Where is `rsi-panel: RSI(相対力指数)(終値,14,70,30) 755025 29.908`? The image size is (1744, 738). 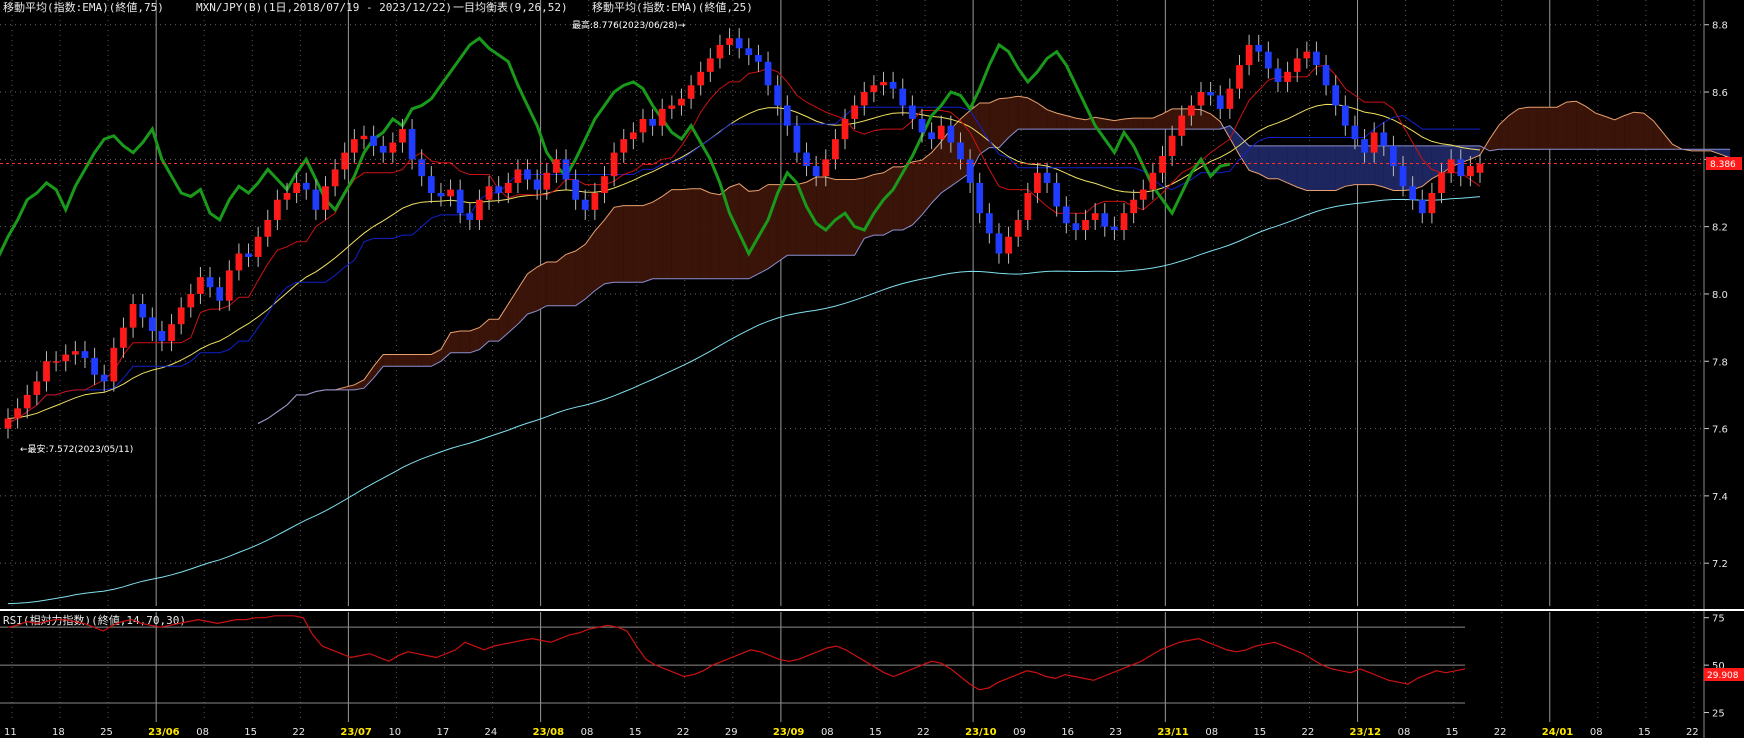 rsi-panel: RSI(相対力指数)(終値,14,70,30) 755025 29.908 is located at coordinates (872, 667).